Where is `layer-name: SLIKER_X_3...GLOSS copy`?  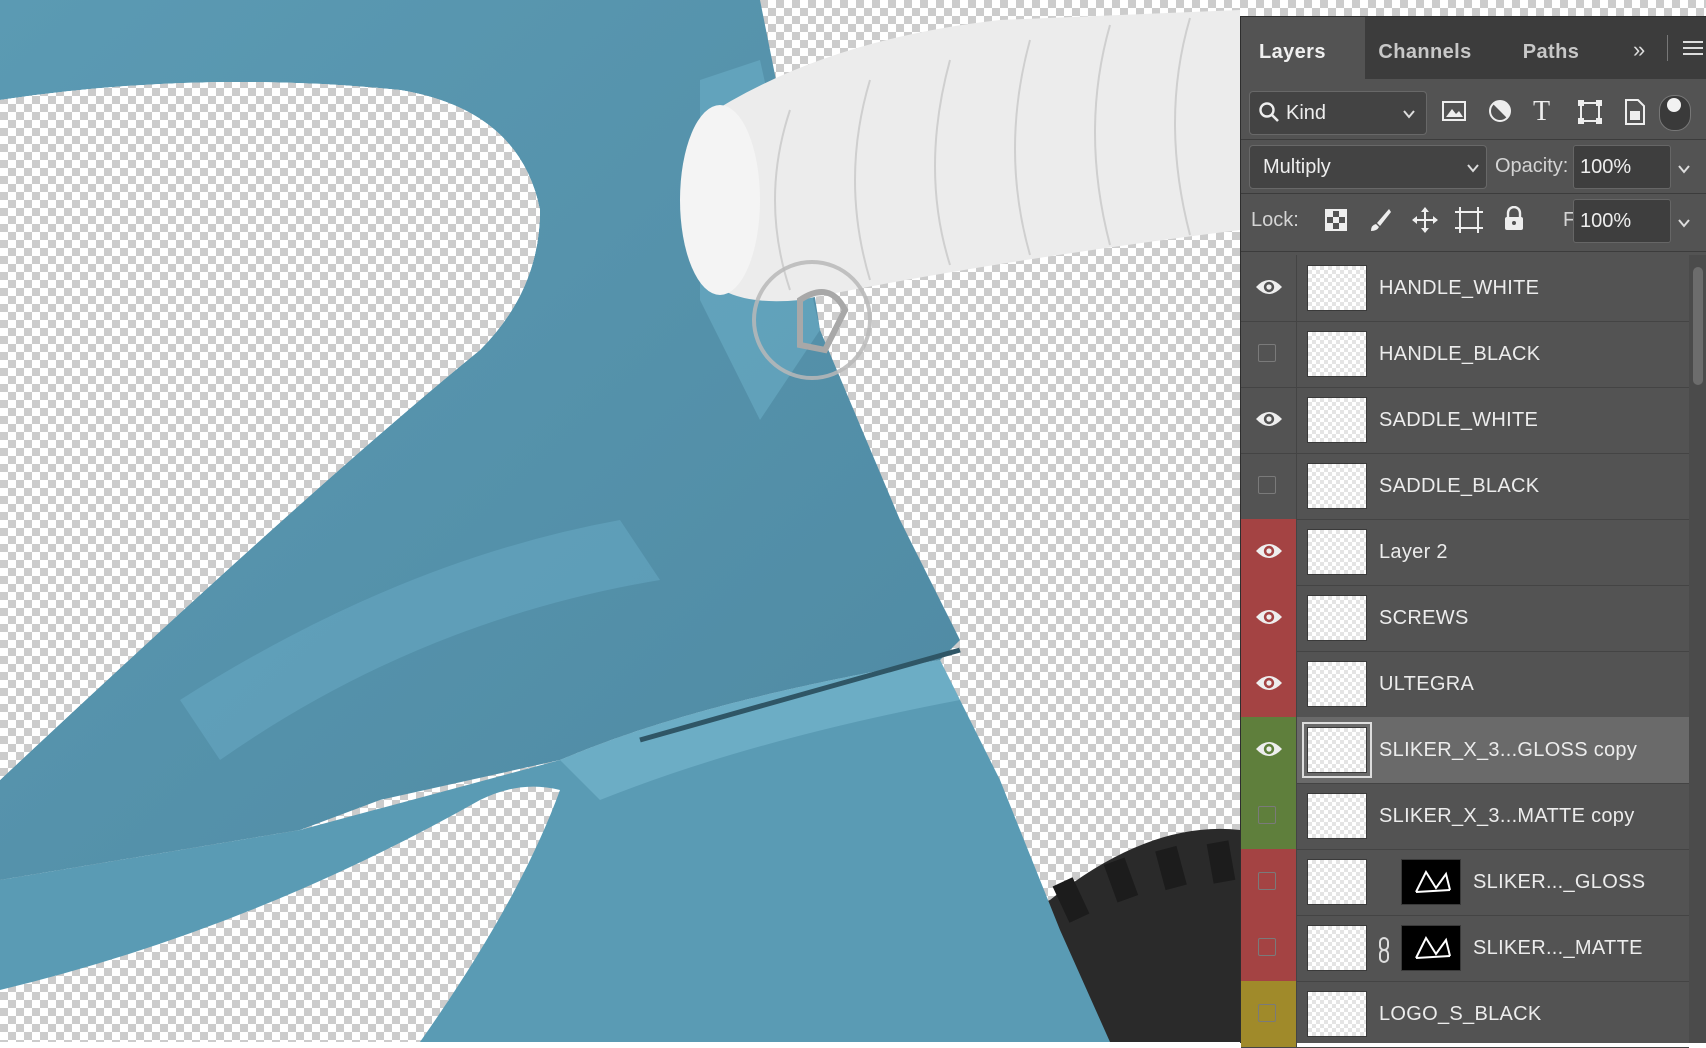
layer-name: SLIKER_X_3...GLOSS copy is located at coordinates (1508, 750).